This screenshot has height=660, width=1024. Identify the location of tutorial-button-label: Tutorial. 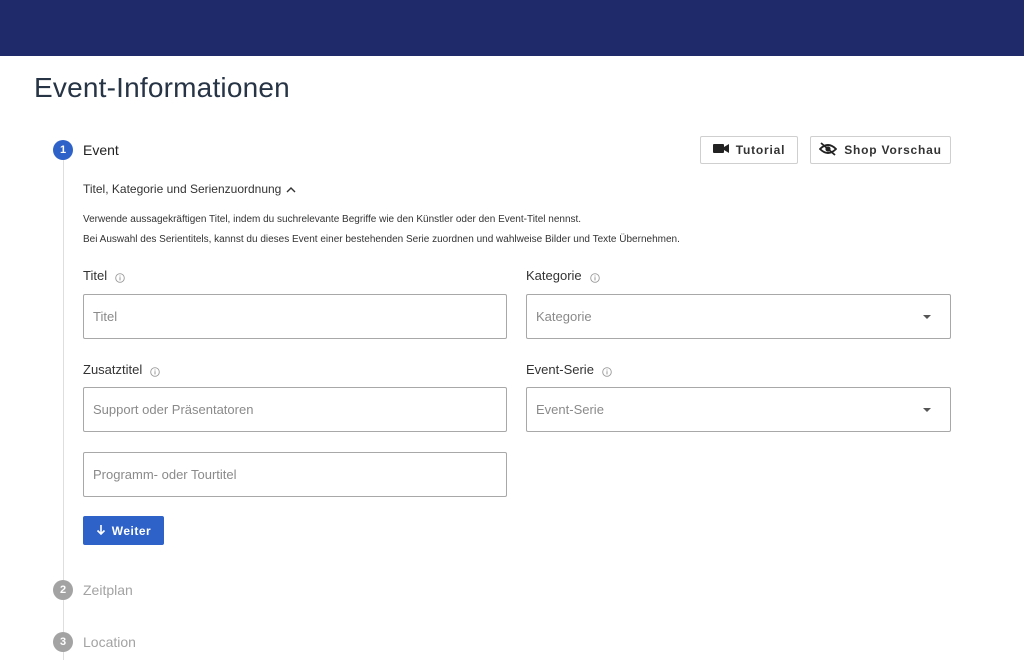
(760, 150).